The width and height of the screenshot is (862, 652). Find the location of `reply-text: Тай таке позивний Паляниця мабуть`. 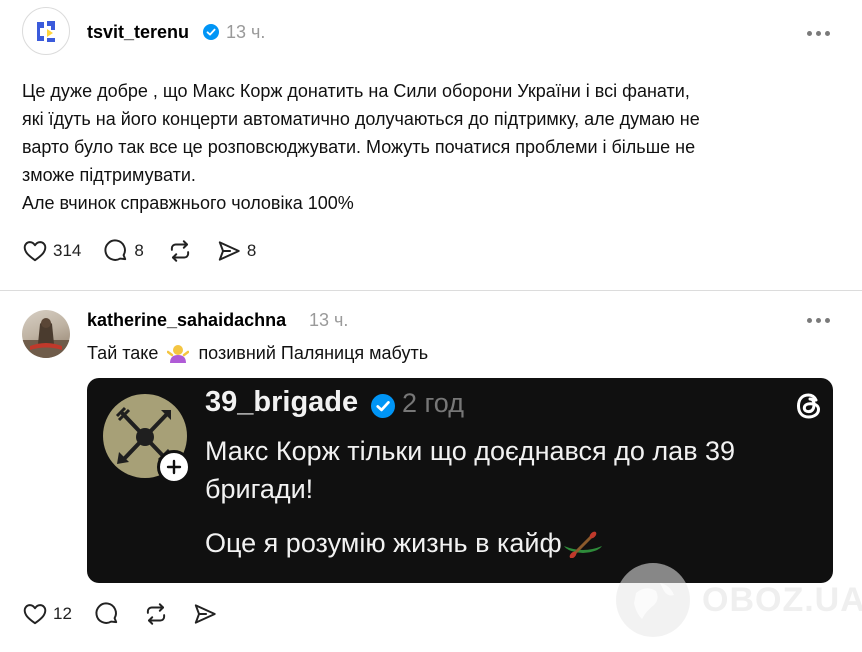

reply-text: Тай таке позивний Паляниця мабуть is located at coordinates (257, 353).